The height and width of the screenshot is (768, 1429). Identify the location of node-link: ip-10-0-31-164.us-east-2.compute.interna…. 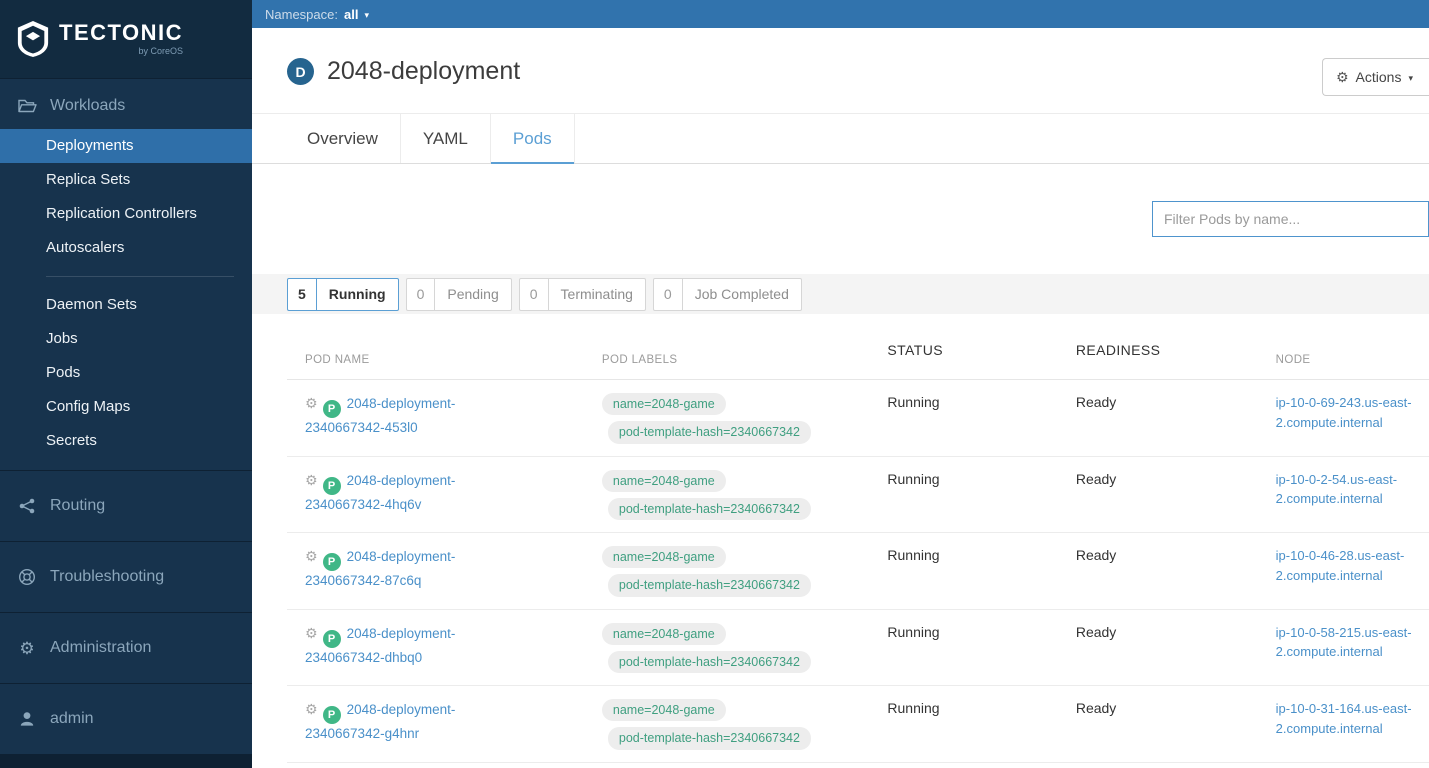
(1345, 718).